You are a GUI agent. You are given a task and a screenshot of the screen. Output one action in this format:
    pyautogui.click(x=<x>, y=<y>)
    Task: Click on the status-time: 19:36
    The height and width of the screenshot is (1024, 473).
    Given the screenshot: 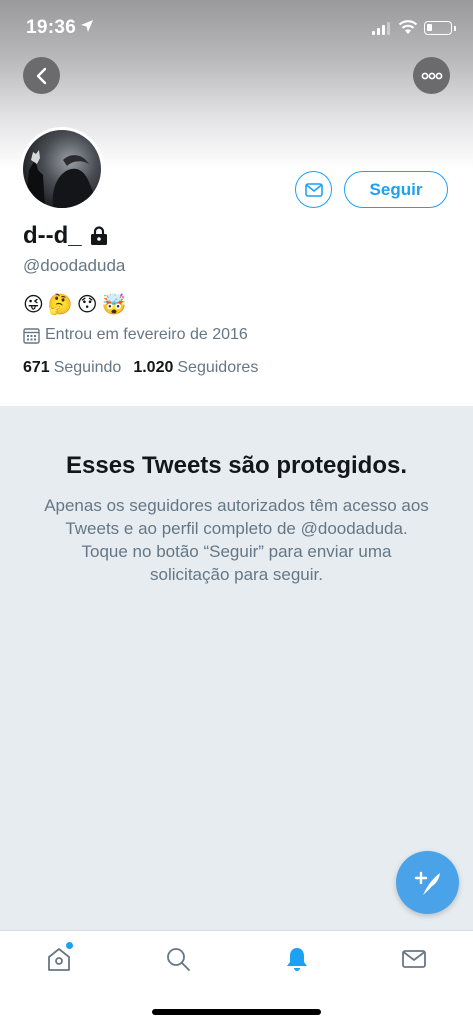 What is the action you would take?
    pyautogui.click(x=51, y=27)
    